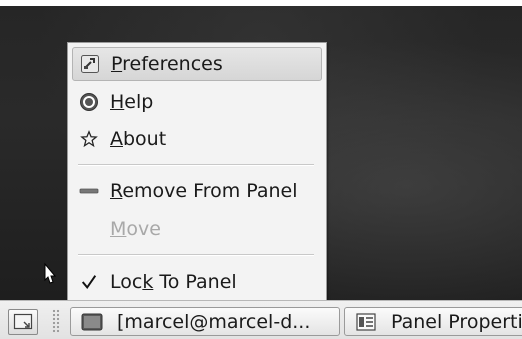 The width and height of the screenshot is (522, 339). Describe the element at coordinates (89, 139) in the screenshot. I see `about-star-icon` at that location.